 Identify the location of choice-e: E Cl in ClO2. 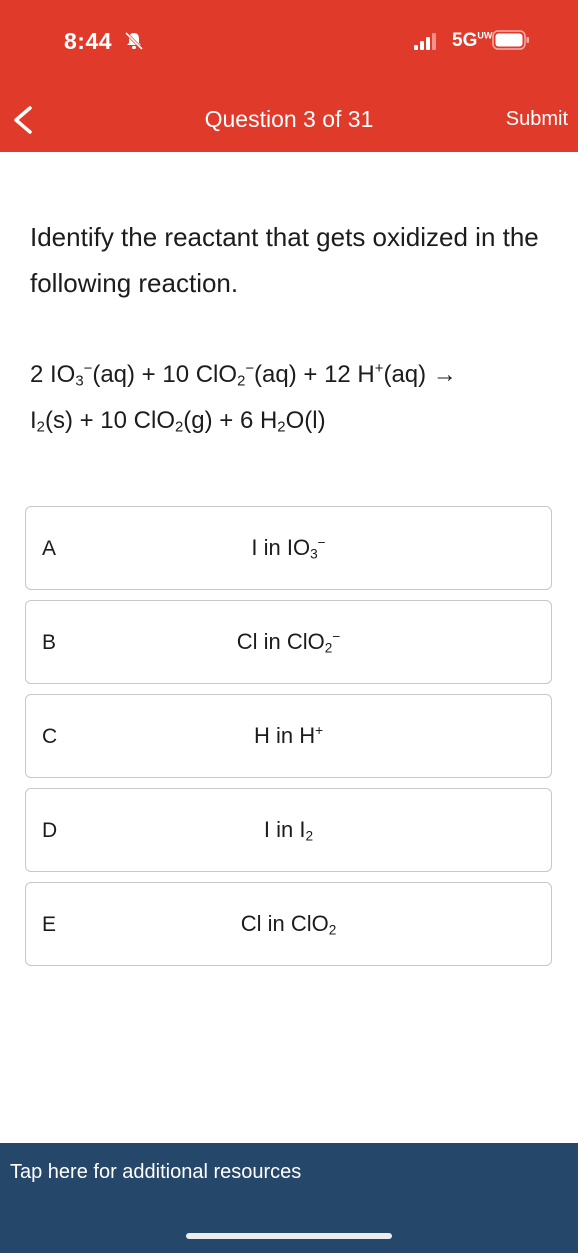
(288, 924).